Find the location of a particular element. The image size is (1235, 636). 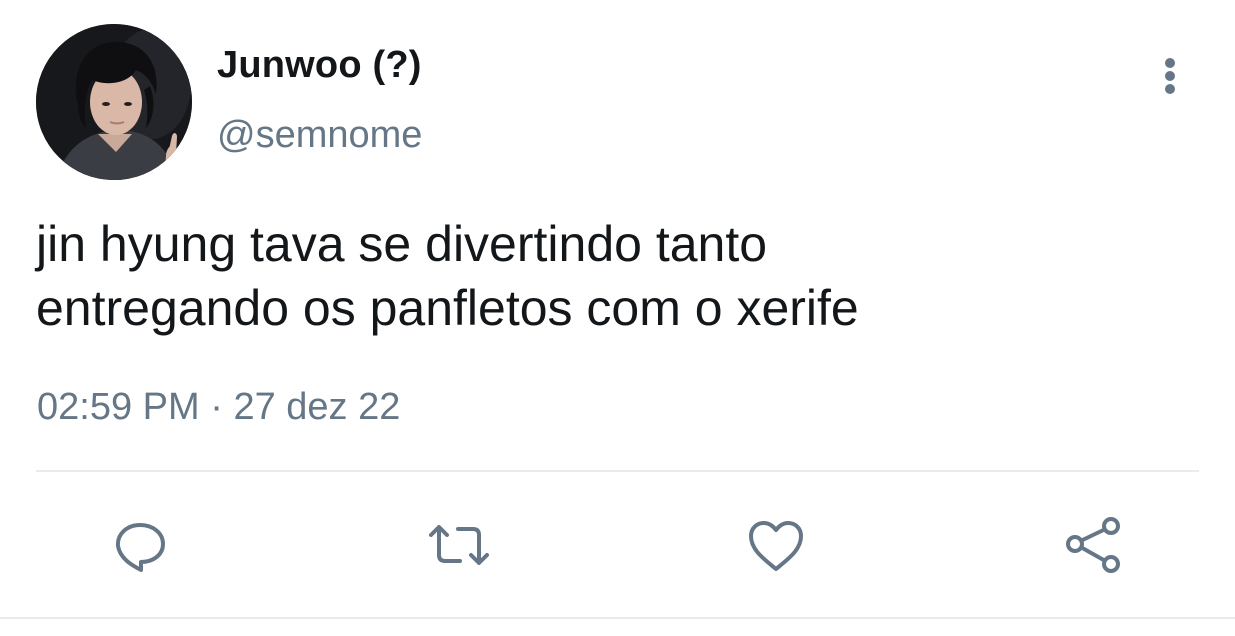

like-button is located at coordinates (776, 545).